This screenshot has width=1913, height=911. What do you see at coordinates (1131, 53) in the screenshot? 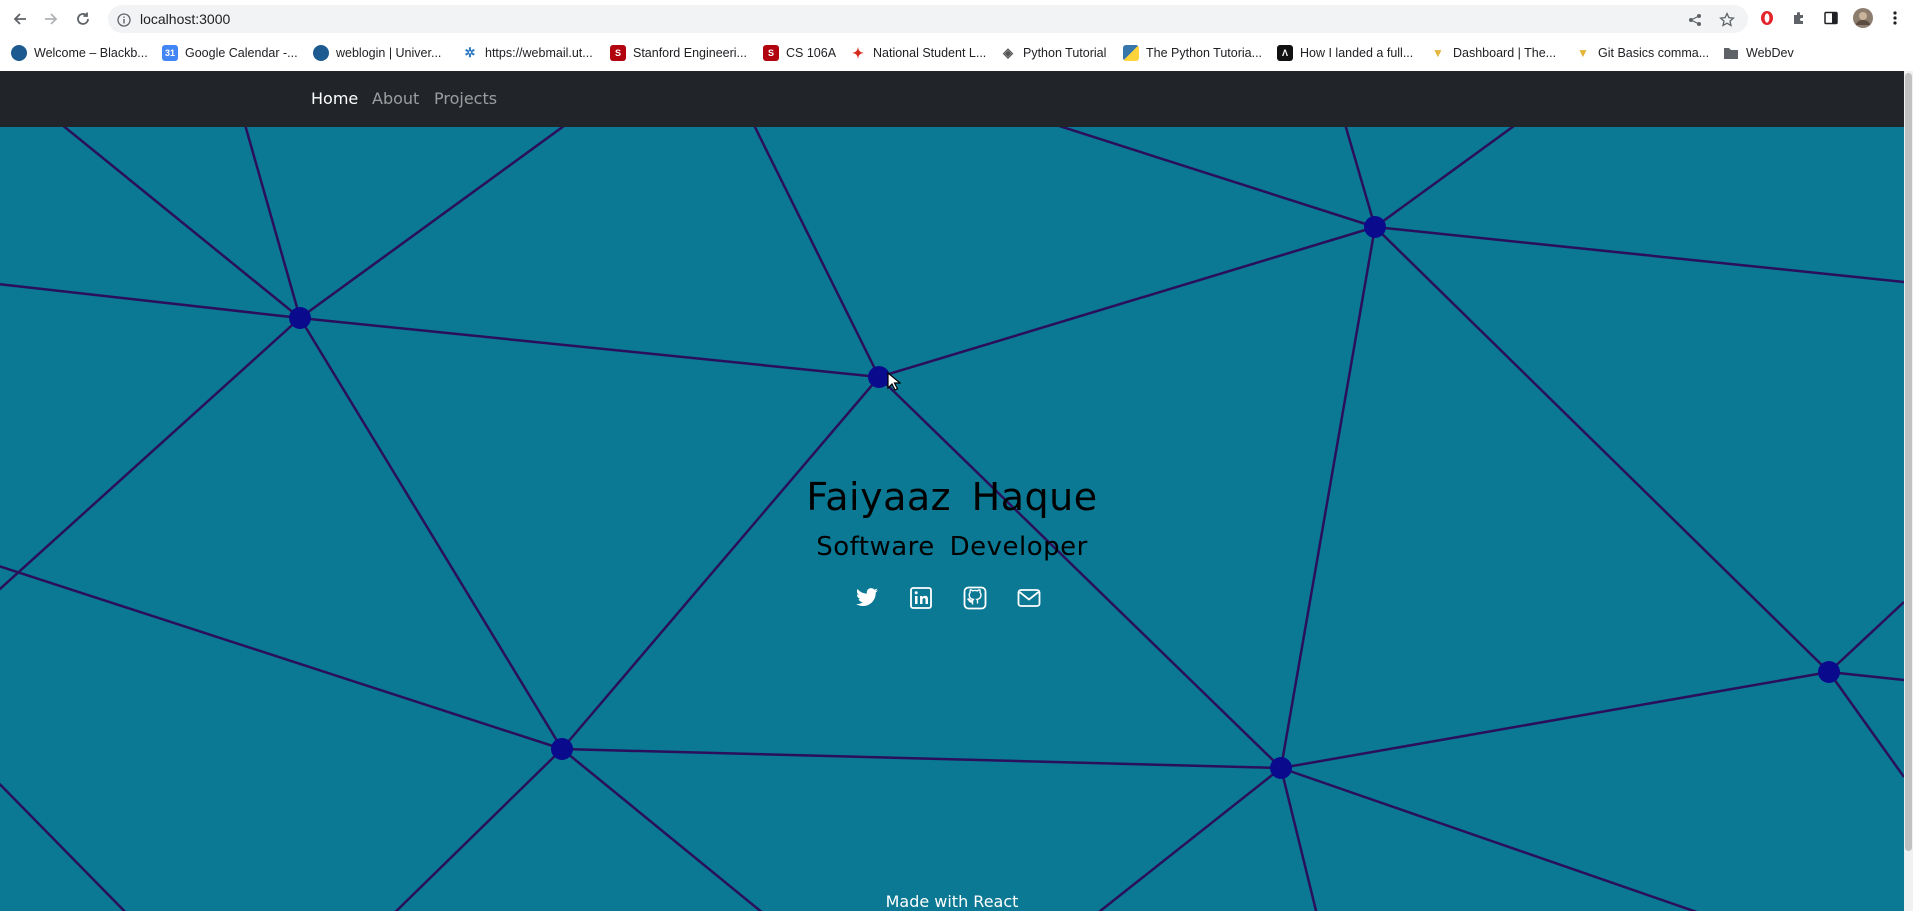
I see `python-icon` at bounding box center [1131, 53].